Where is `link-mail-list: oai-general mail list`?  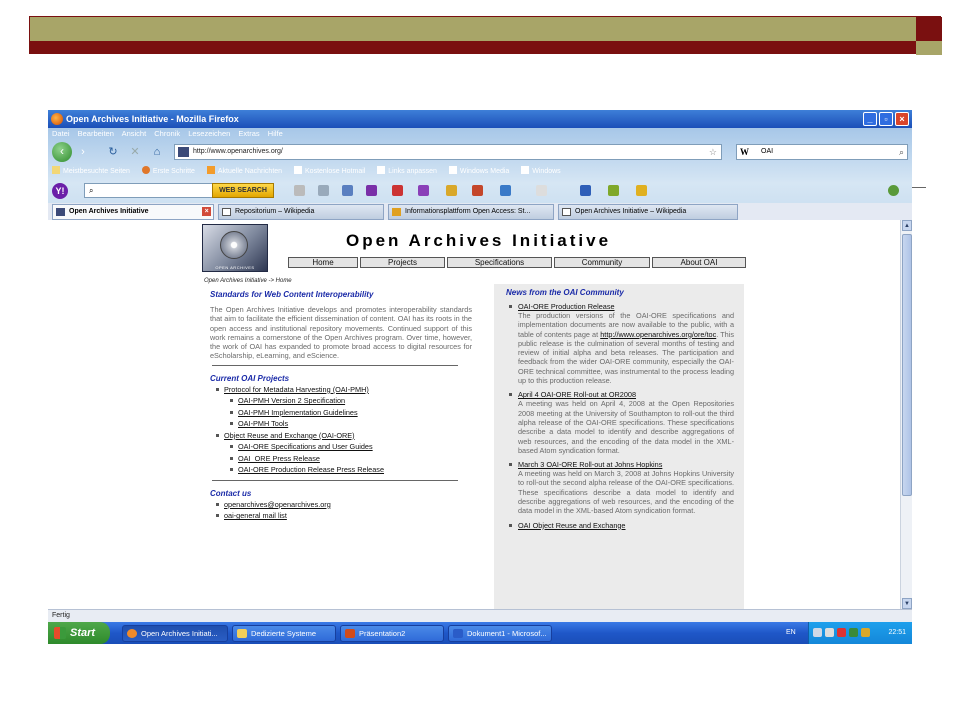 link-mail-list: oai-general mail list is located at coordinates (341, 516).